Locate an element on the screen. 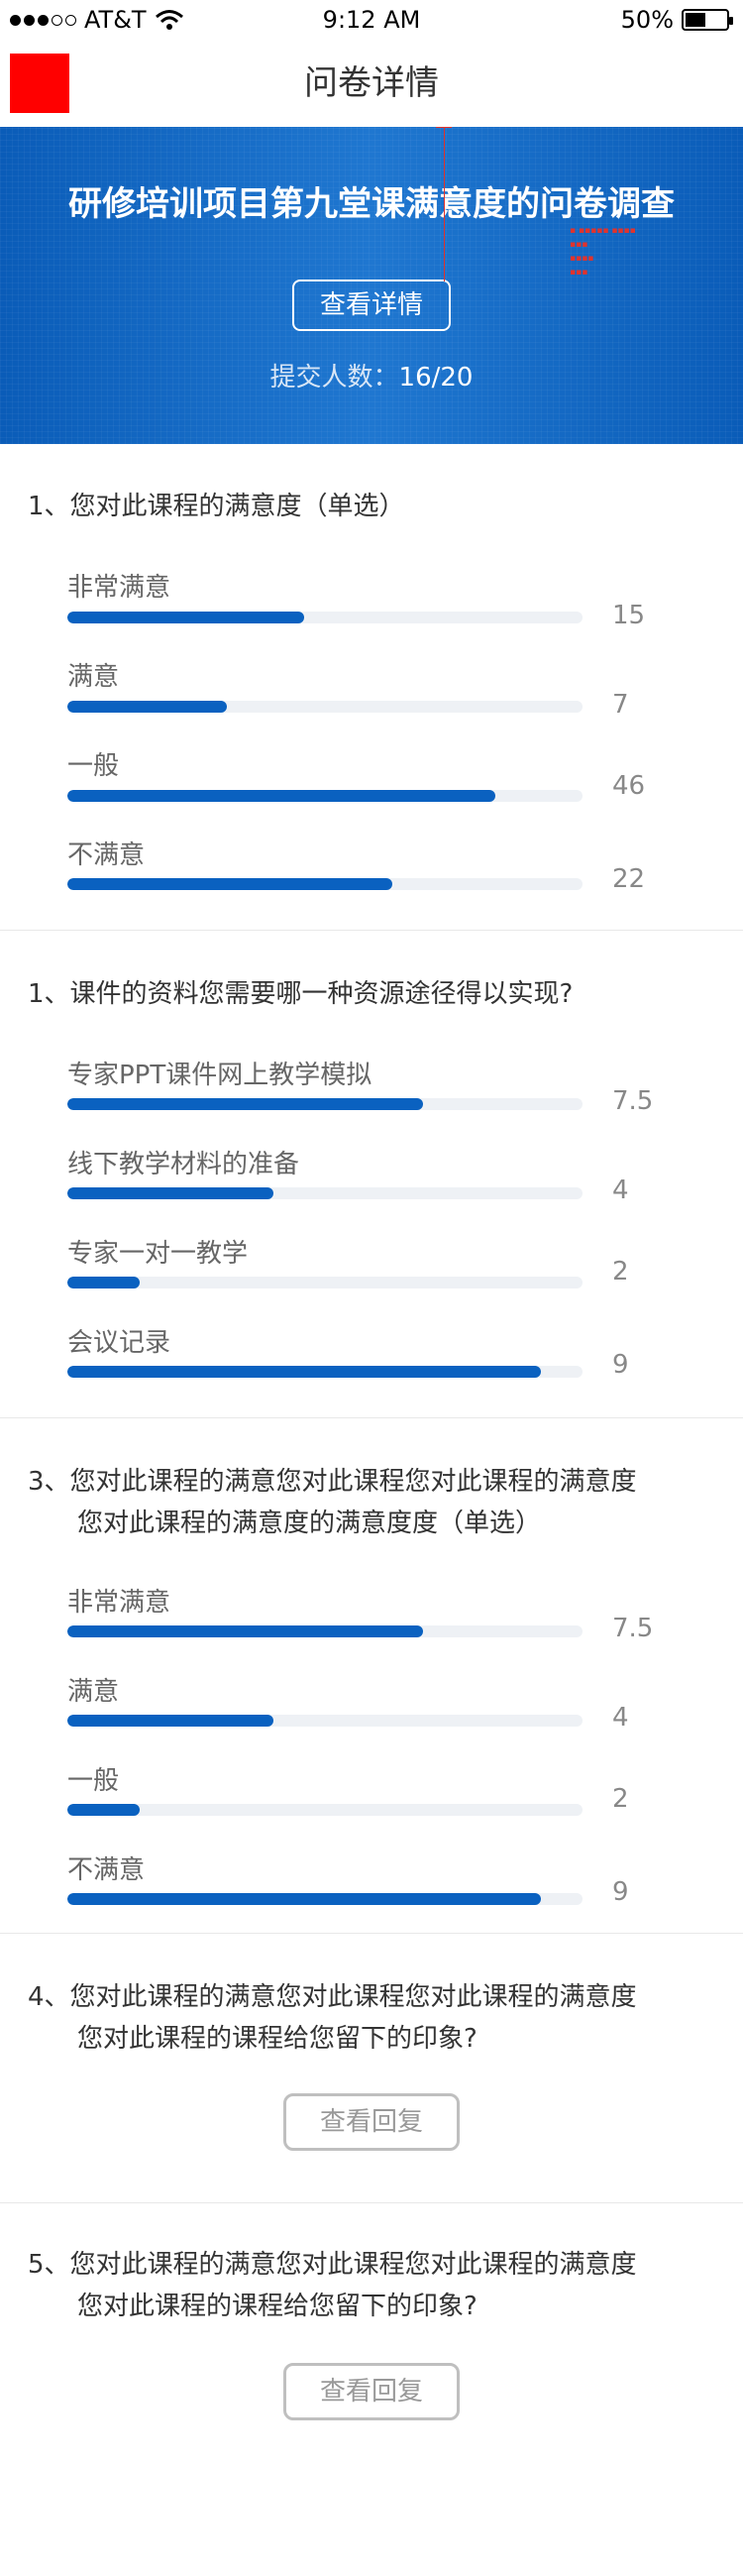  annotation-line is located at coordinates (445, 204).